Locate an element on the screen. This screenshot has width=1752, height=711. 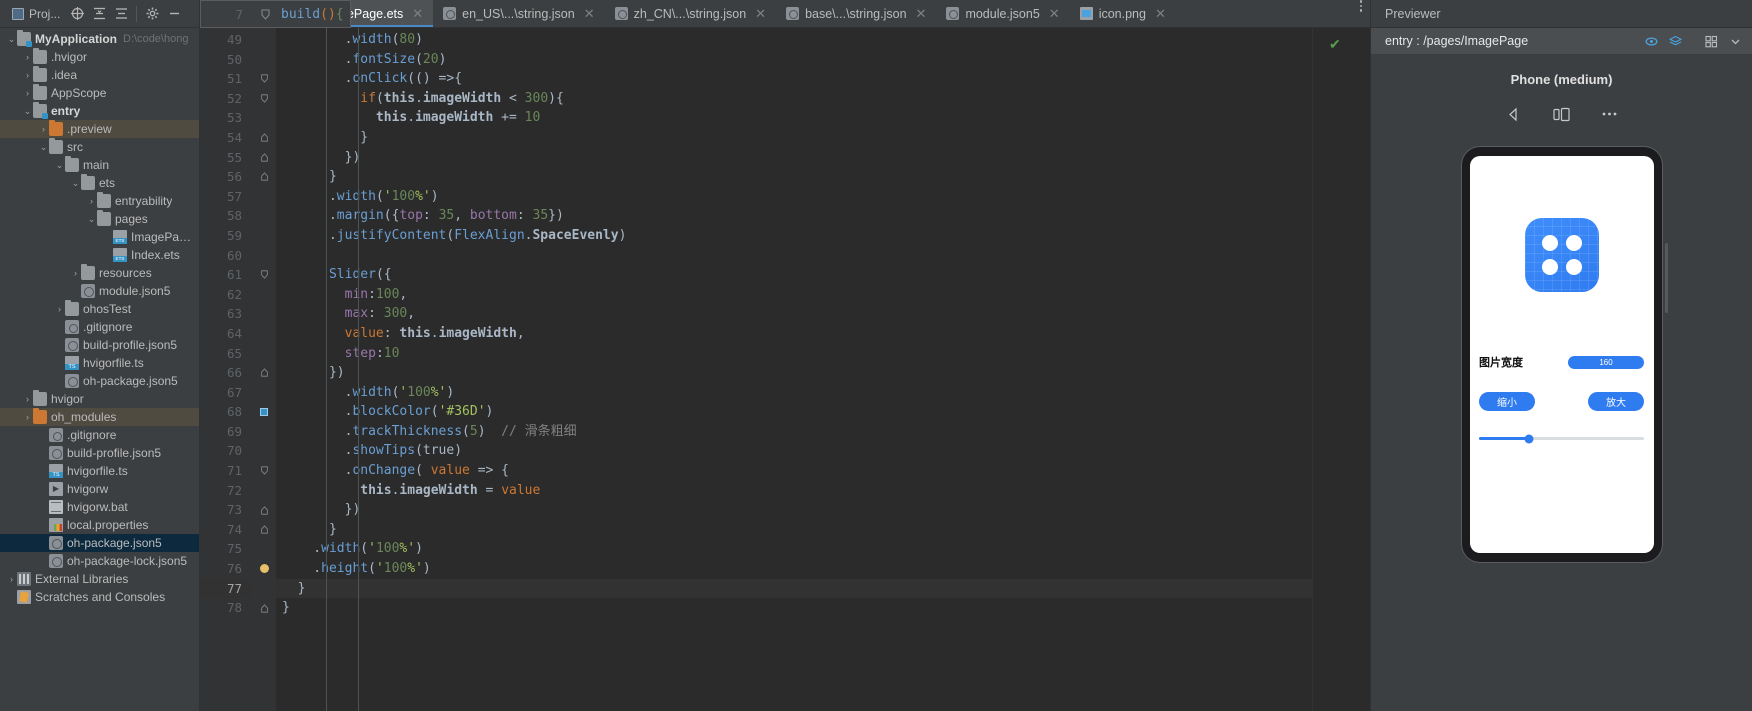
shrink-button: 缩小 is located at coordinates (1507, 401).